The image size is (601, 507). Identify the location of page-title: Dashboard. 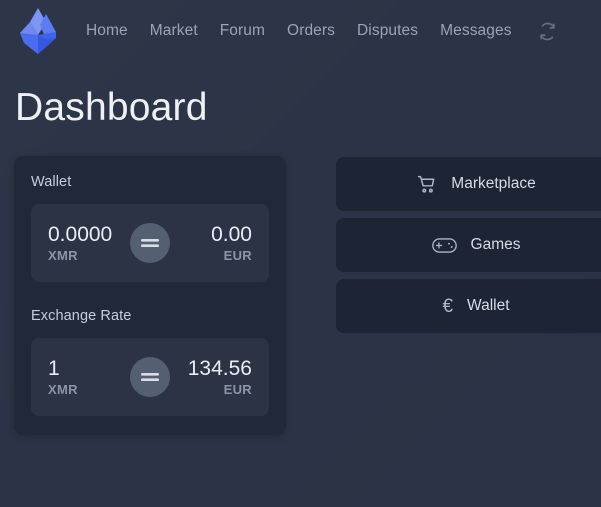
(111, 107).